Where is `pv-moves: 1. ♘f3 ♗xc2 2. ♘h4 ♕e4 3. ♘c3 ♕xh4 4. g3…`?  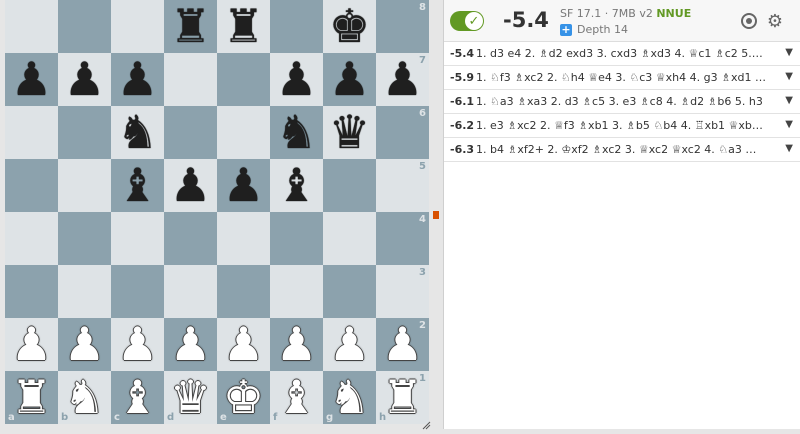 pv-moves: 1. ♘f3 ♗xc2 2. ♘h4 ♕e4 3. ♘c3 ♕xh4 4. g3… is located at coordinates (621, 77).